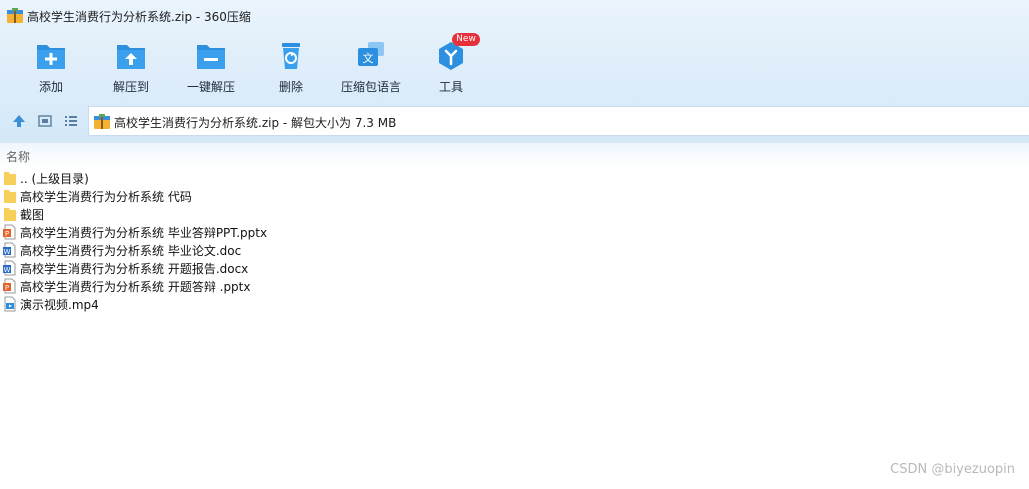 This screenshot has height=489, width=1029. What do you see at coordinates (290, 87) in the screenshot?
I see `delete-label: 删除` at bounding box center [290, 87].